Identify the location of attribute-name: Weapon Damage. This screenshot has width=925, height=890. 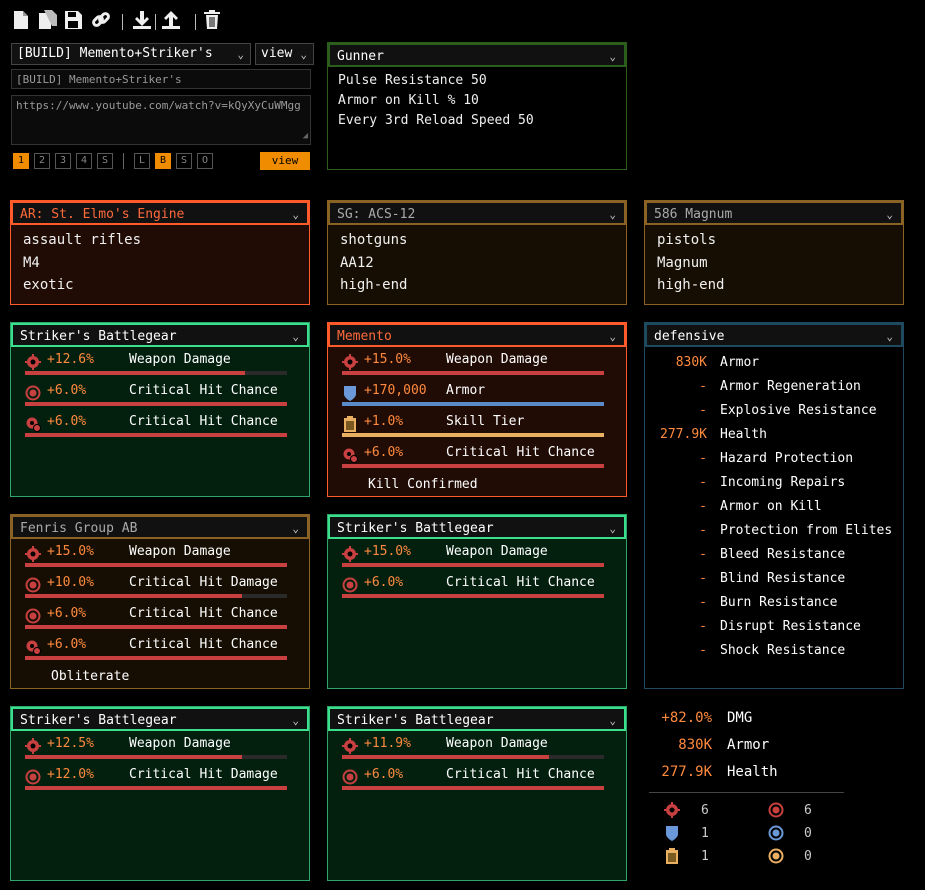
(497, 551).